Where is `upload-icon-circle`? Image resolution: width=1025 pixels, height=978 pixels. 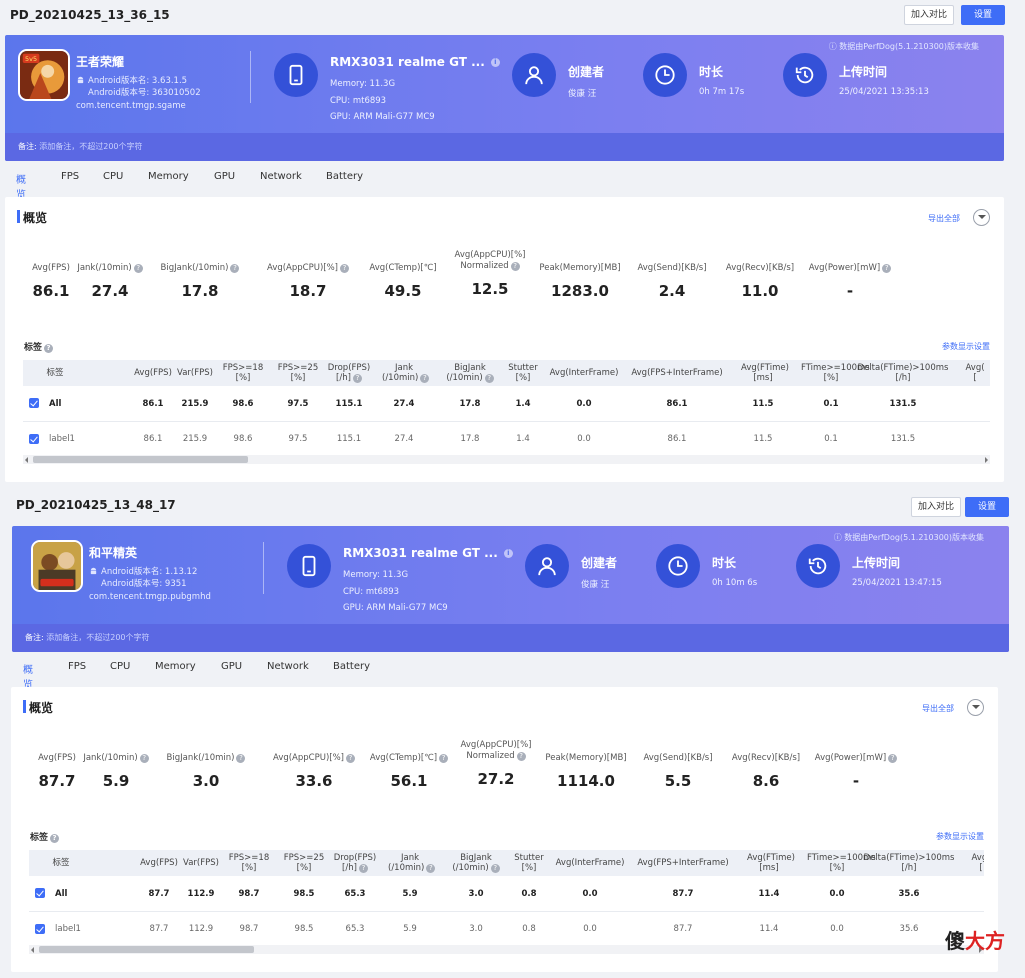
upload-icon-circle is located at coordinates (818, 566).